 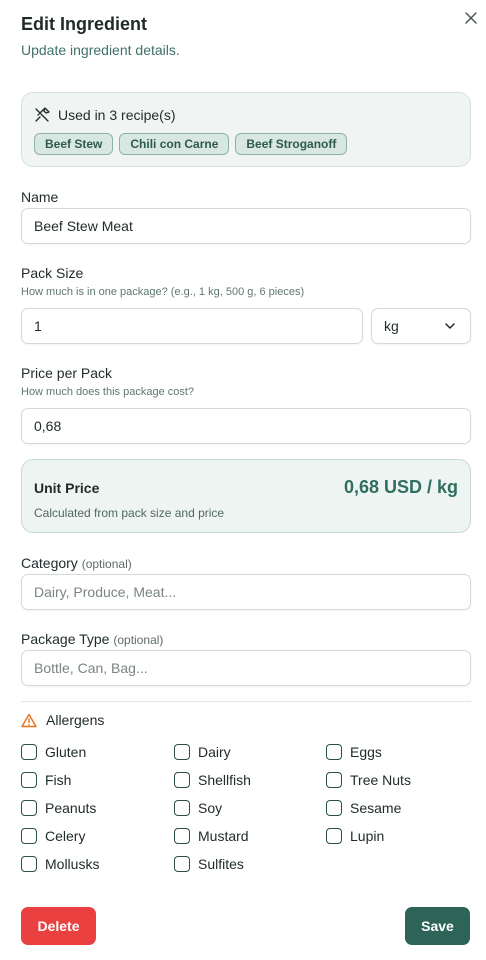 I want to click on allergen-checkbox-sesame: Sesame, so click(x=363, y=808).